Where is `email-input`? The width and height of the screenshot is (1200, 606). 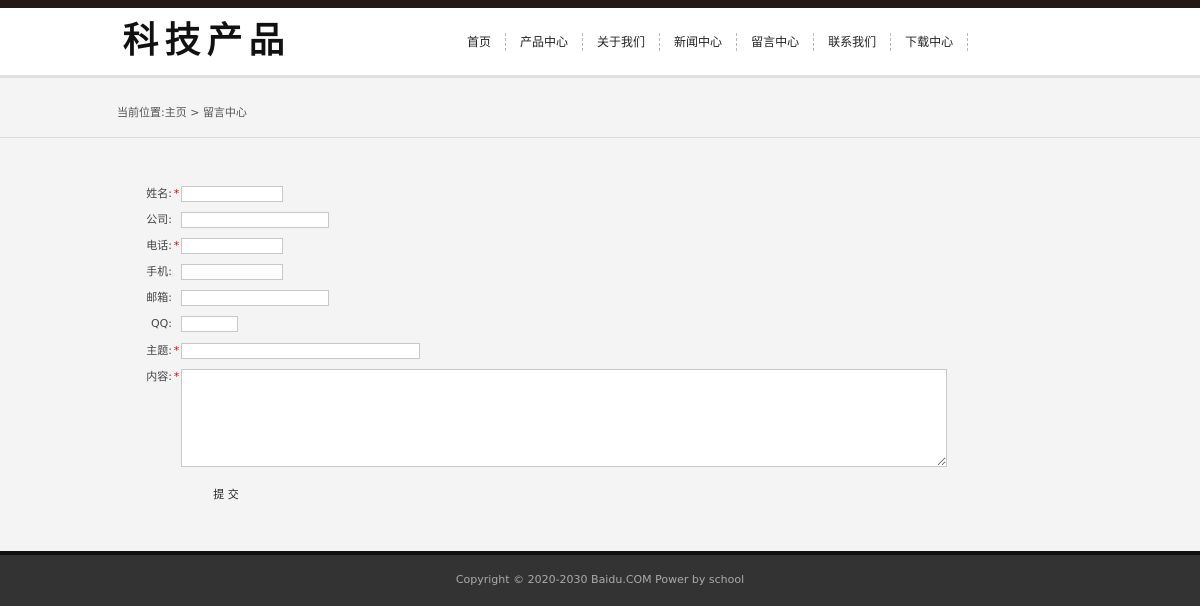 email-input is located at coordinates (255, 298).